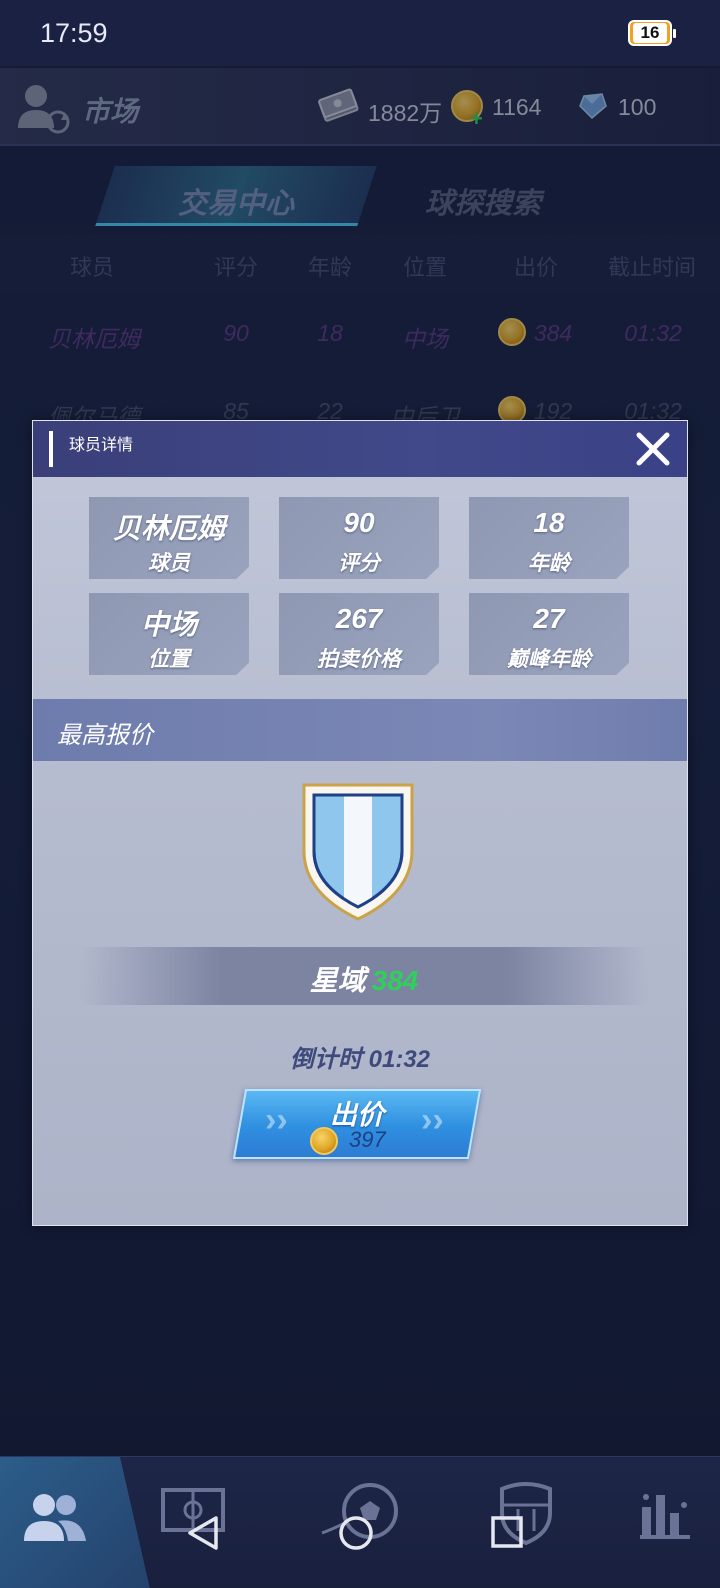 Image resolution: width=720 pixels, height=1588 pixels. Describe the element at coordinates (324, 1141) in the screenshot. I see `coin-icon` at that location.